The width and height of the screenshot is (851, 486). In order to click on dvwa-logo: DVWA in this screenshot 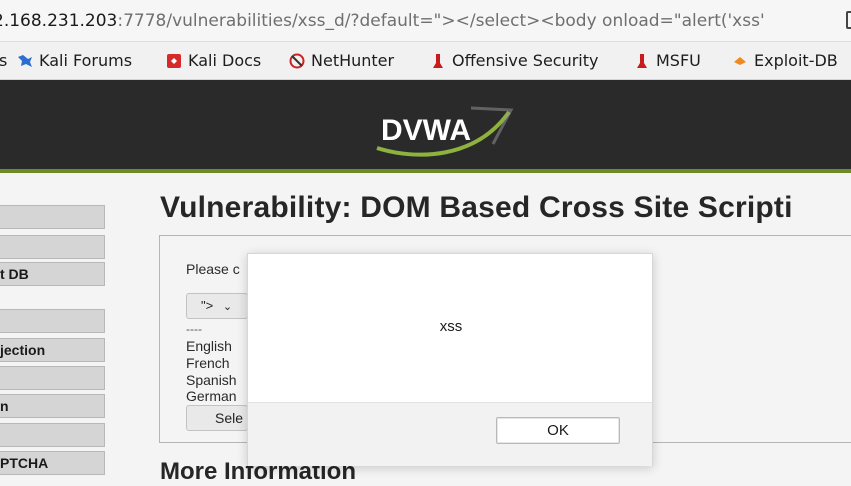, I will do `click(445, 131)`.